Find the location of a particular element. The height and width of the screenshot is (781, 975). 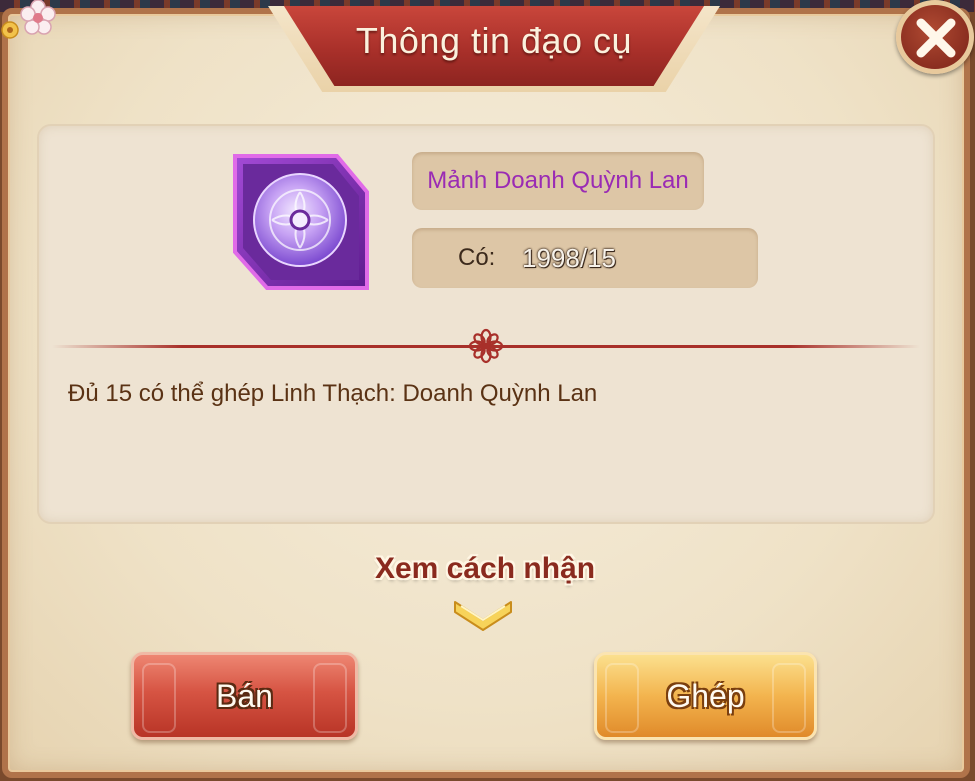

item-count-box: Có: 1998/15 is located at coordinates (585, 258).